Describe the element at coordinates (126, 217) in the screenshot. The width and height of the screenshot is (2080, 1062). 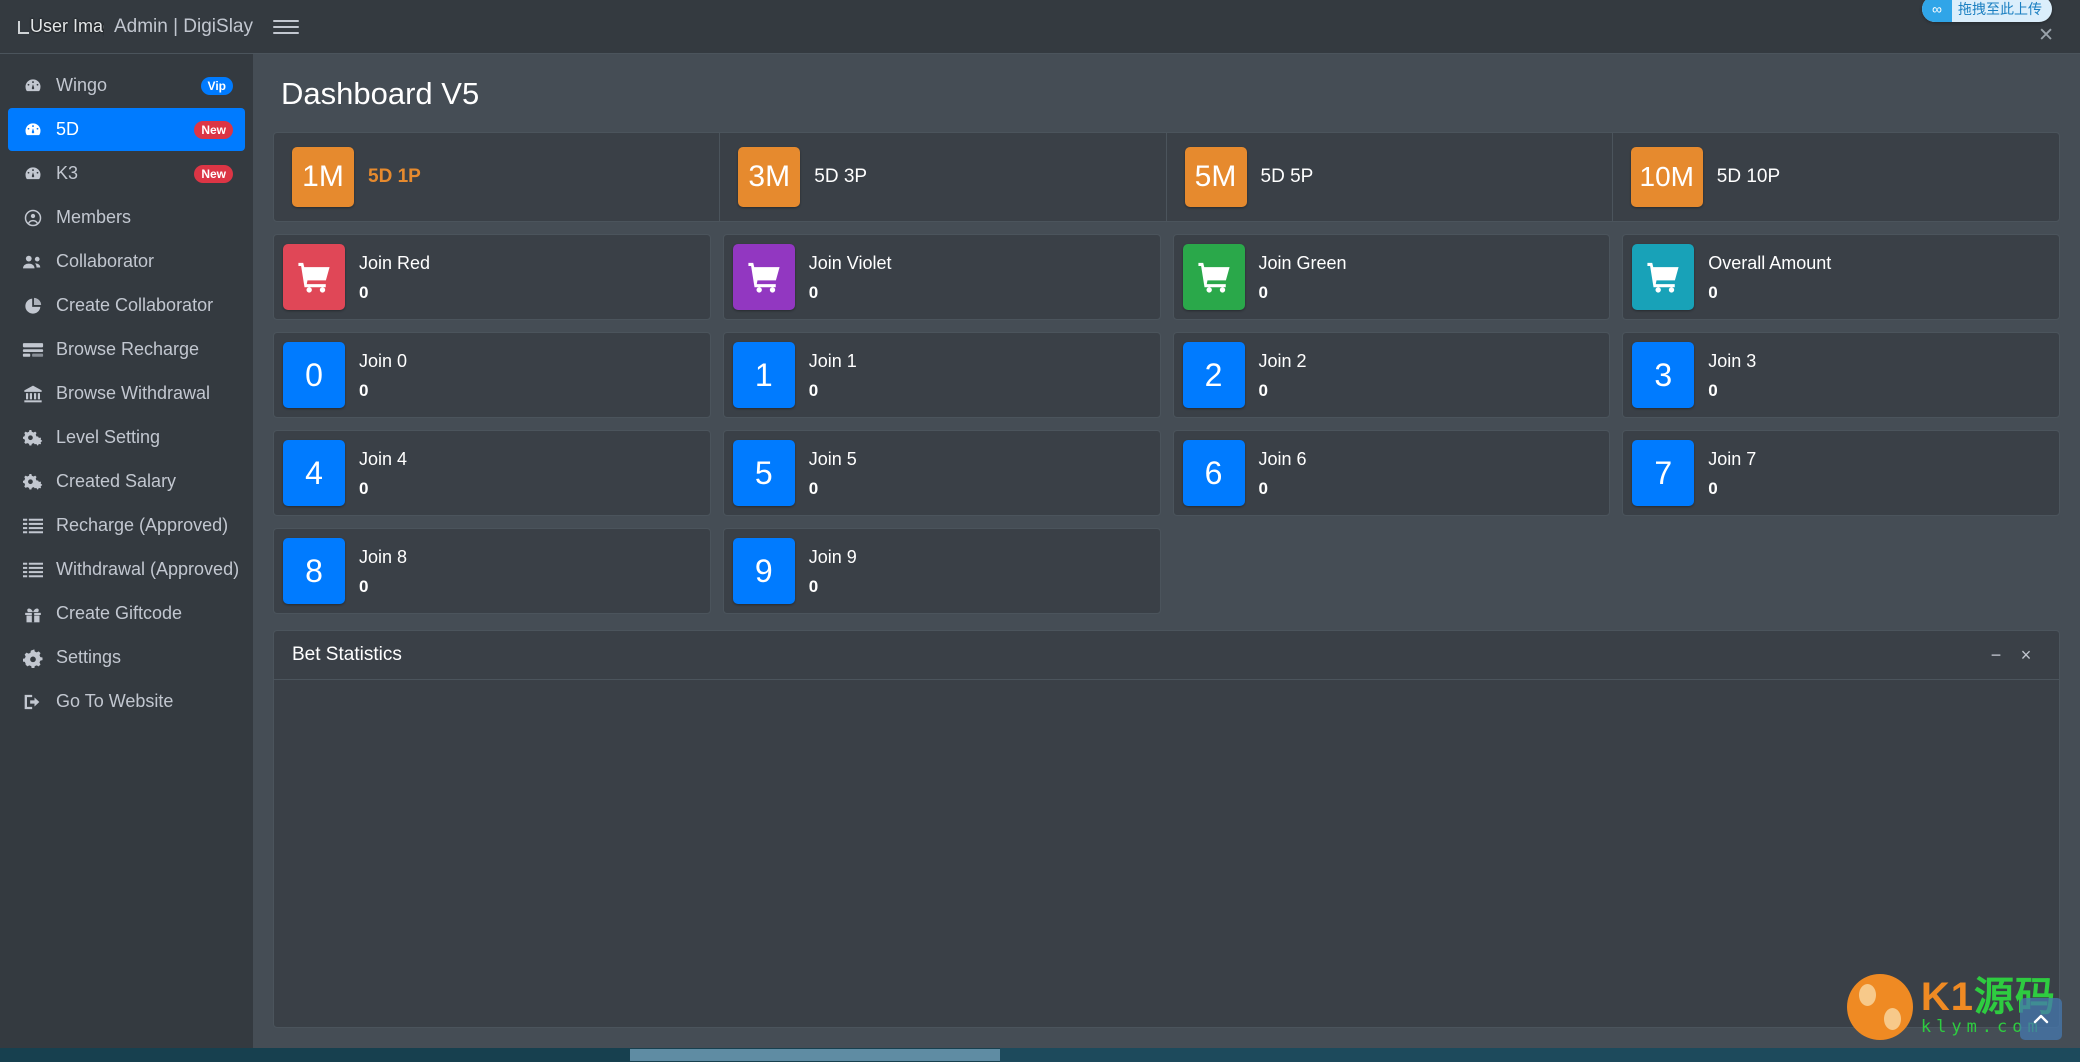
I see `sidebar-item-members: Members` at that location.